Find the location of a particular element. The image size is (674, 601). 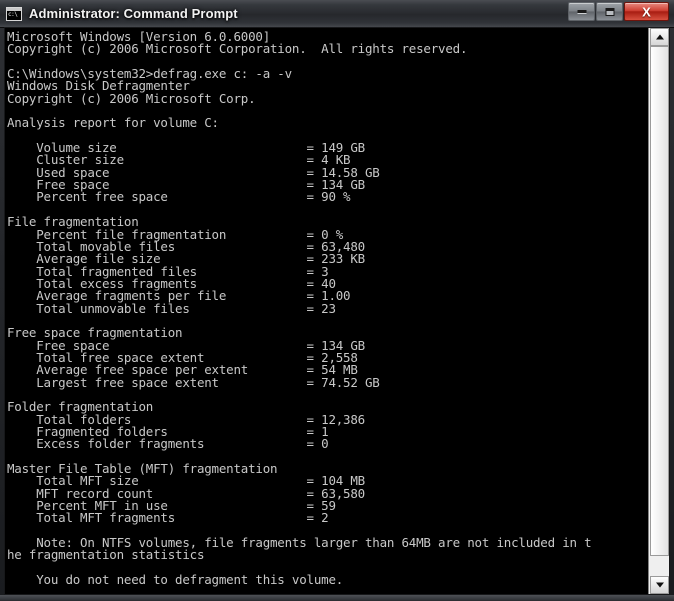

scrollbar-thumb is located at coordinates (659, 301).